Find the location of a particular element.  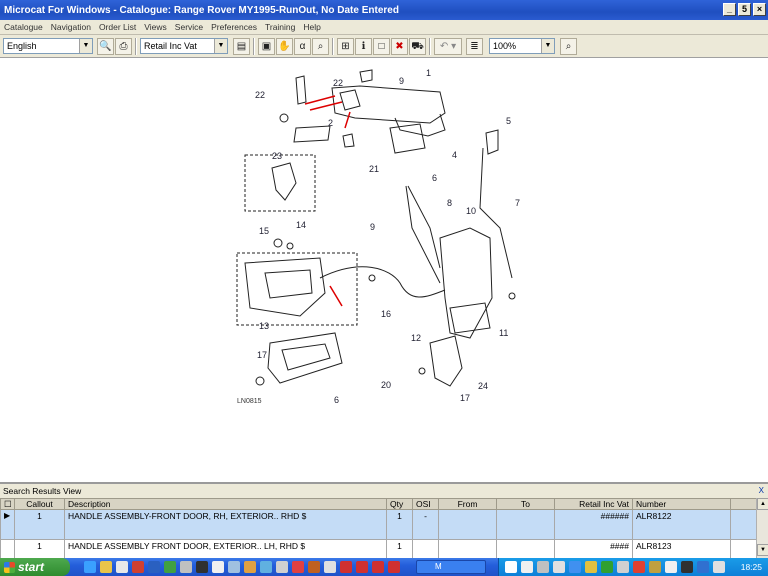

info-icon: ℹ is located at coordinates (363, 46).